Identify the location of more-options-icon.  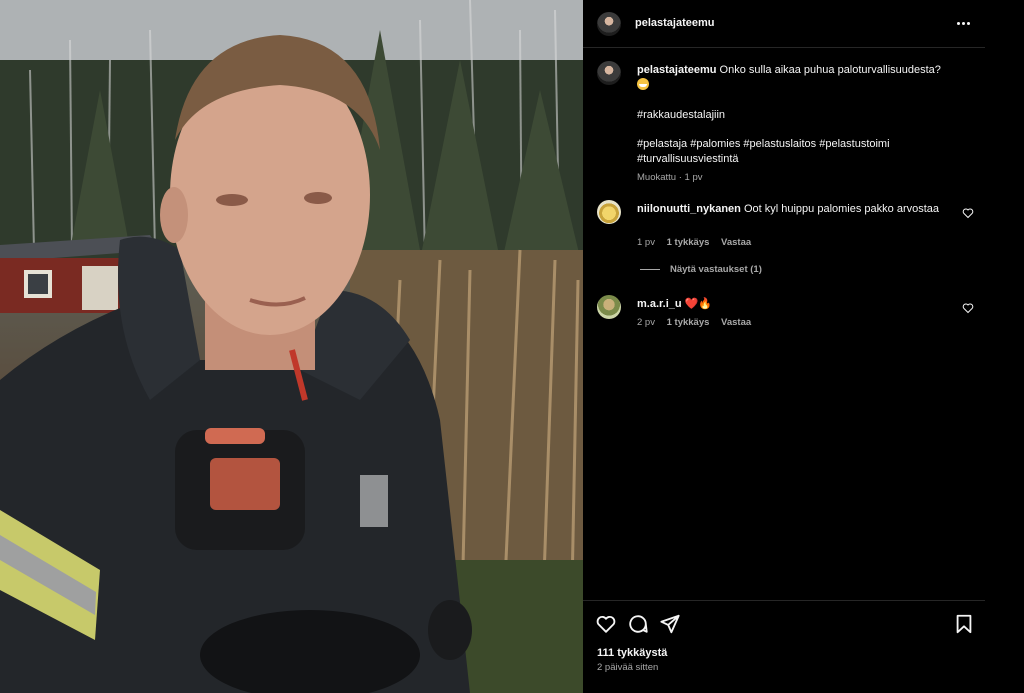
(963, 23).